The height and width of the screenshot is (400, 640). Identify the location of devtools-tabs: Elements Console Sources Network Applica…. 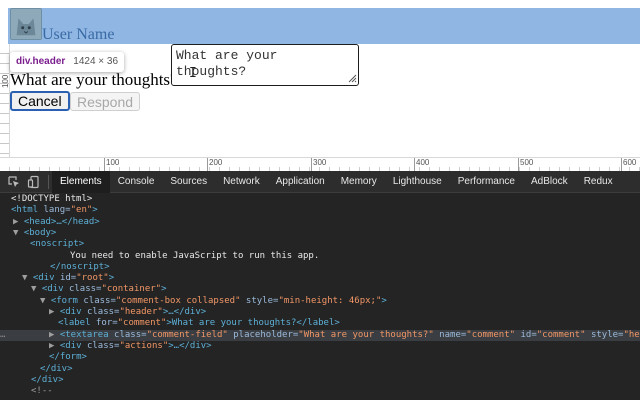
(336, 182).